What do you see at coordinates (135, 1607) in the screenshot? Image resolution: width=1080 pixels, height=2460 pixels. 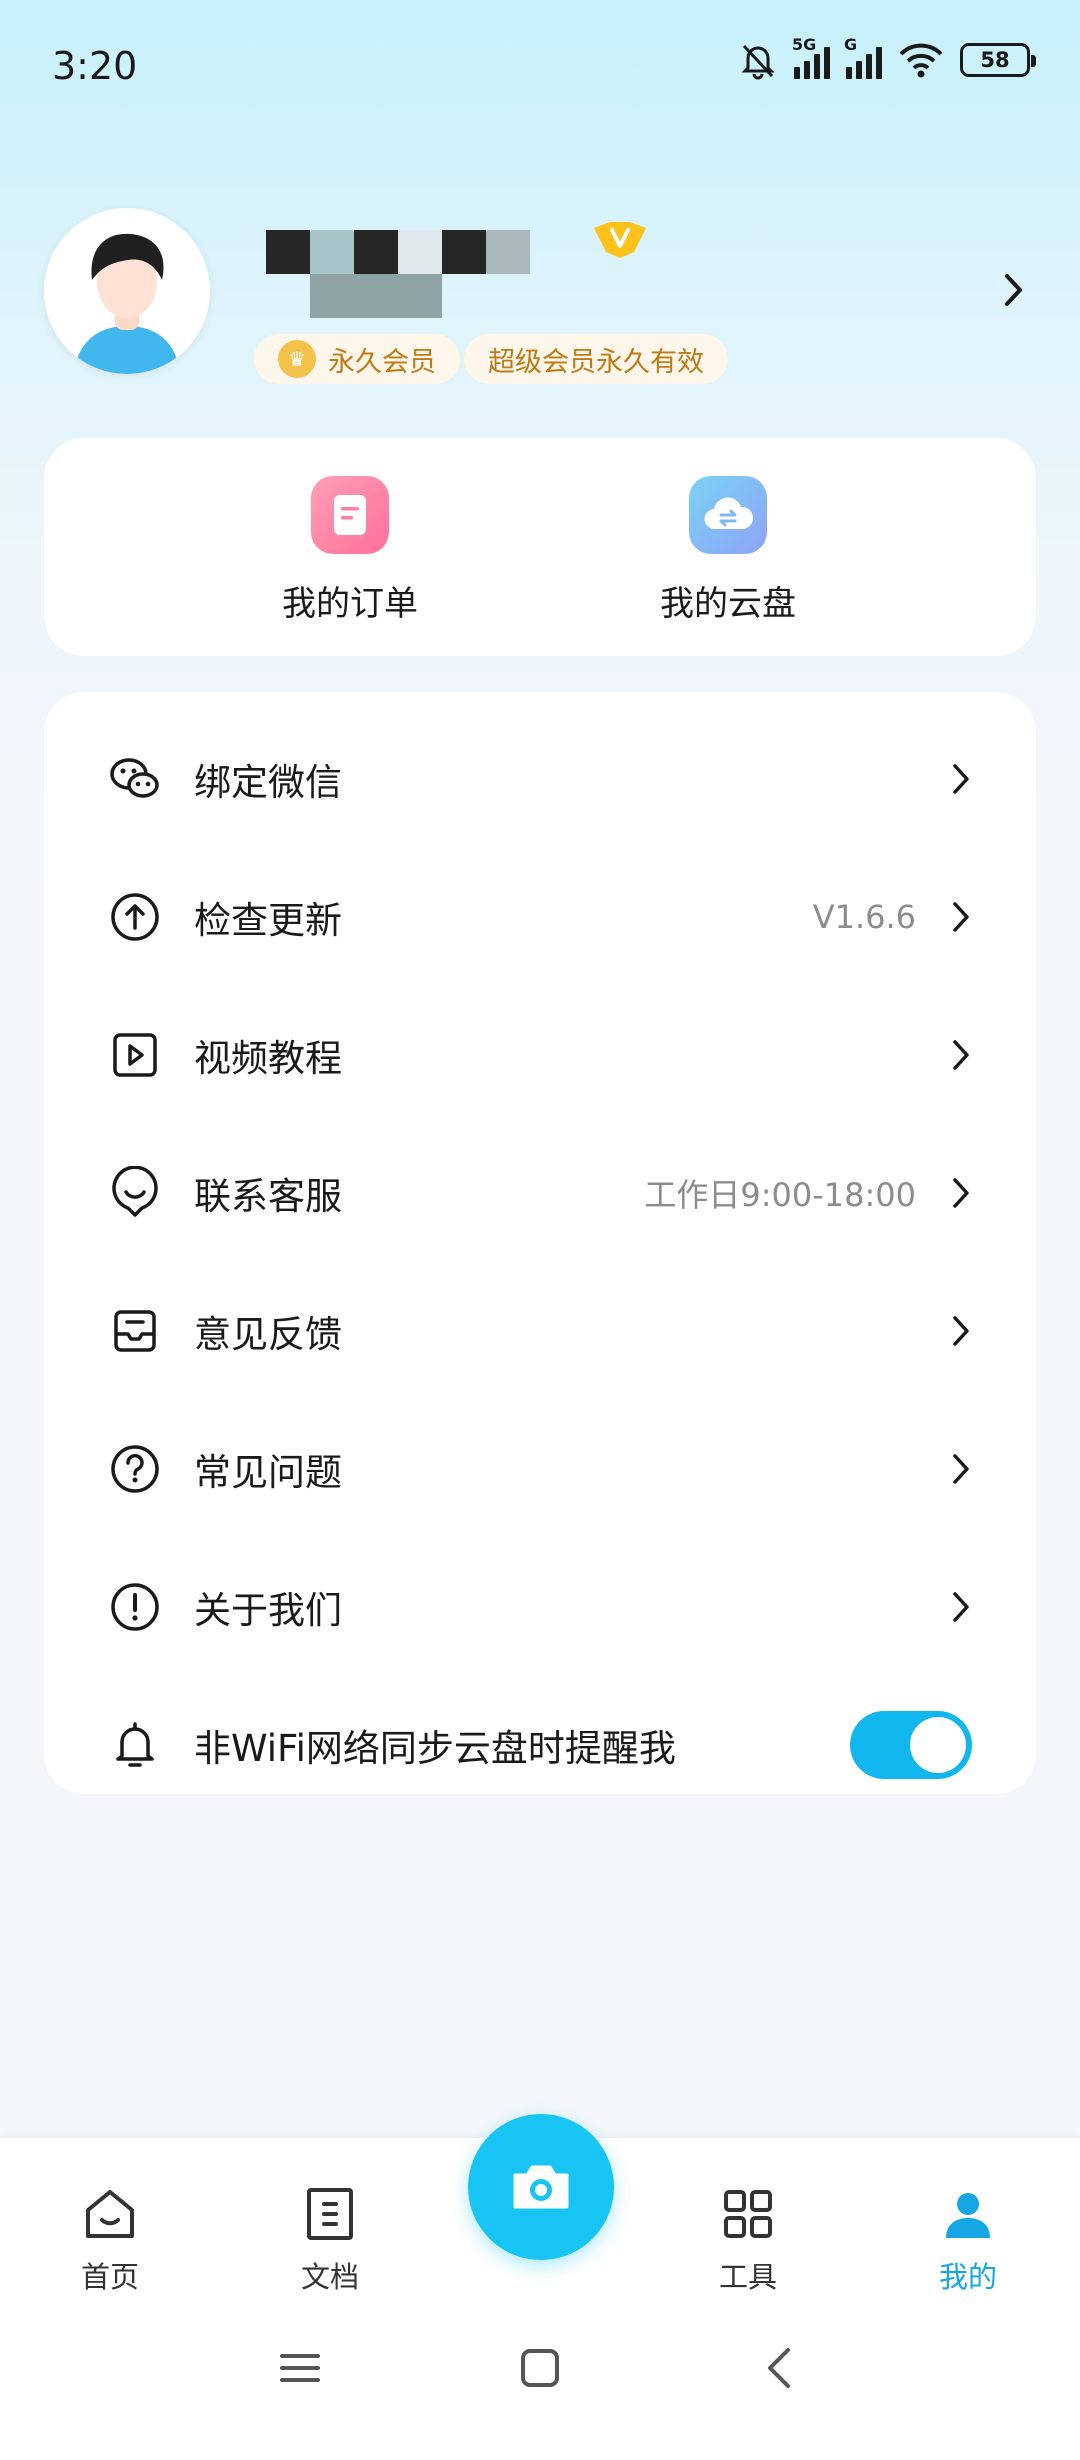 I see `info-icon` at bounding box center [135, 1607].